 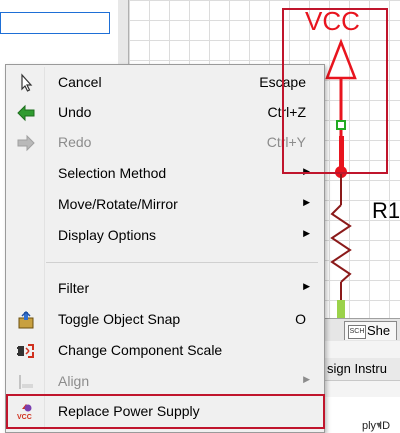 What do you see at coordinates (182, 262) in the screenshot?
I see `menu-separator` at bounding box center [182, 262].